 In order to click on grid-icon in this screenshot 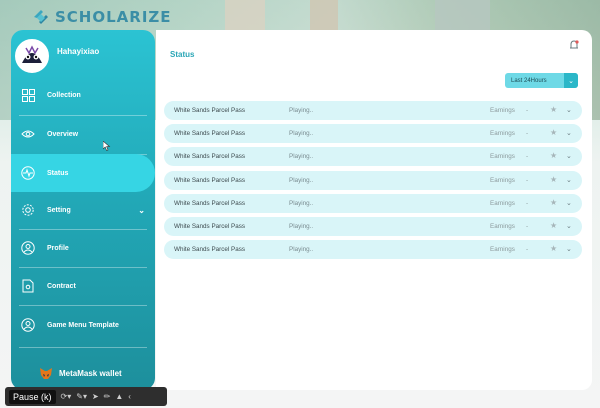, I will do `click(28, 95)`.